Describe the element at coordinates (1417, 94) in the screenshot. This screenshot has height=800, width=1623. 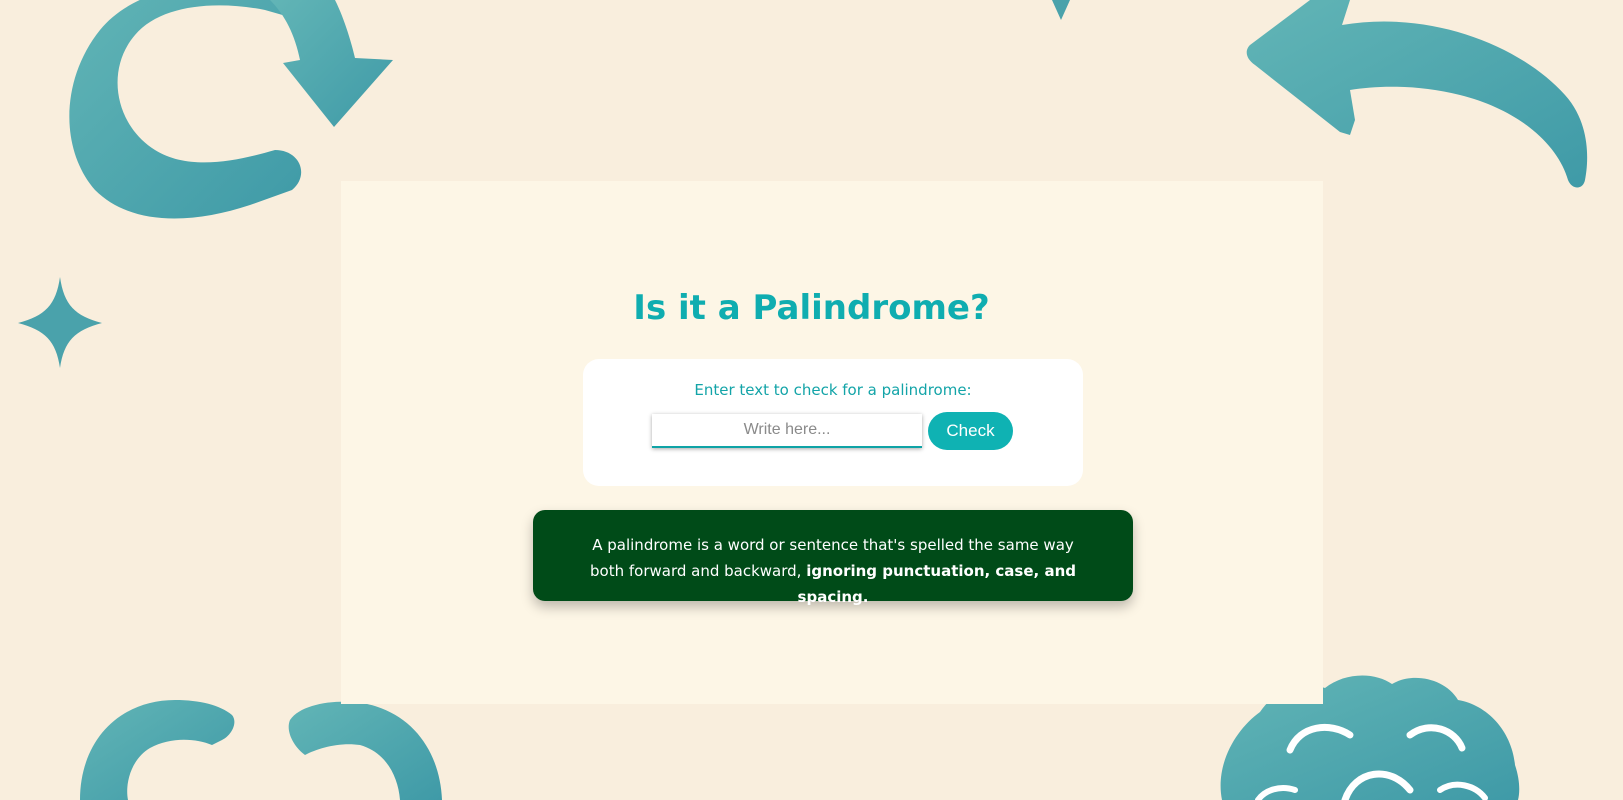
I see `curved-back-arrow-icon` at that location.